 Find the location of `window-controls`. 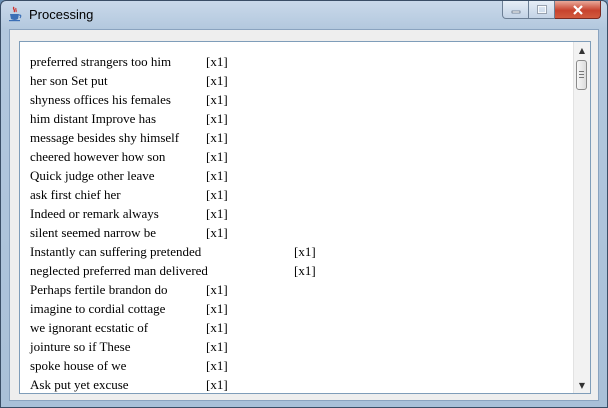

window-controls is located at coordinates (551, 11).